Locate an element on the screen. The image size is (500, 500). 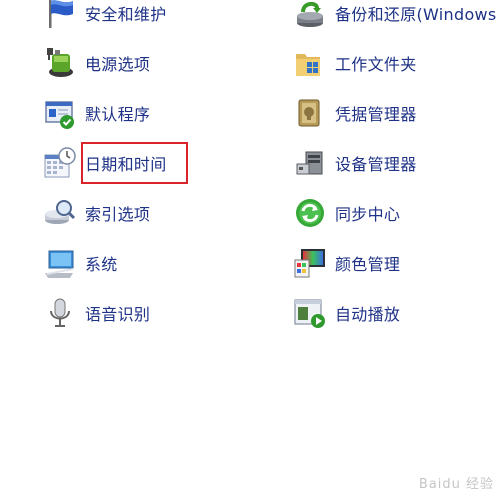
control-panel-item-sync-center: 同步中心 is located at coordinates (346, 213).